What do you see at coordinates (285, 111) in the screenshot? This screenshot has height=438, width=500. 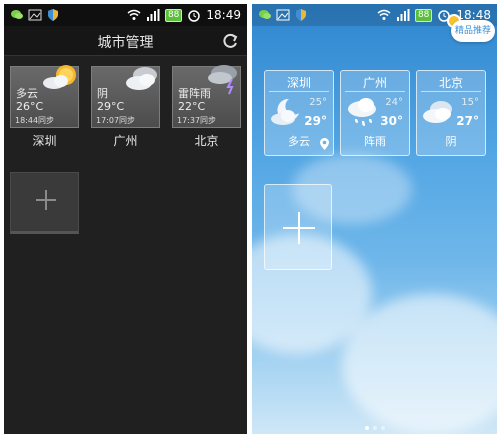 I see `moon-cloud-icon` at bounding box center [285, 111].